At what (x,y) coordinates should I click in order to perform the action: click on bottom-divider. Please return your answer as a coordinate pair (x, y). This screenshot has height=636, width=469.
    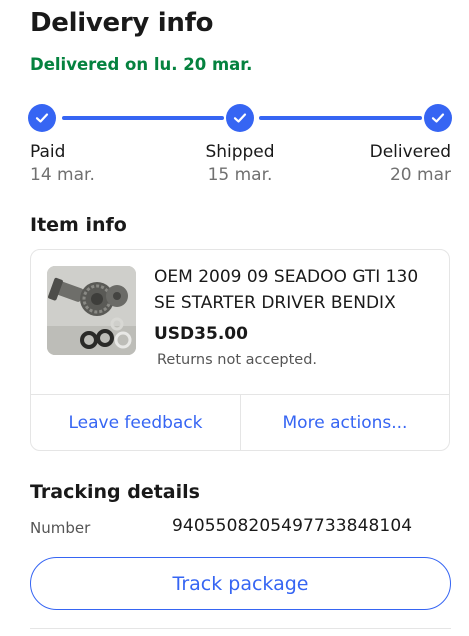
    Looking at the image, I should click on (240, 628).